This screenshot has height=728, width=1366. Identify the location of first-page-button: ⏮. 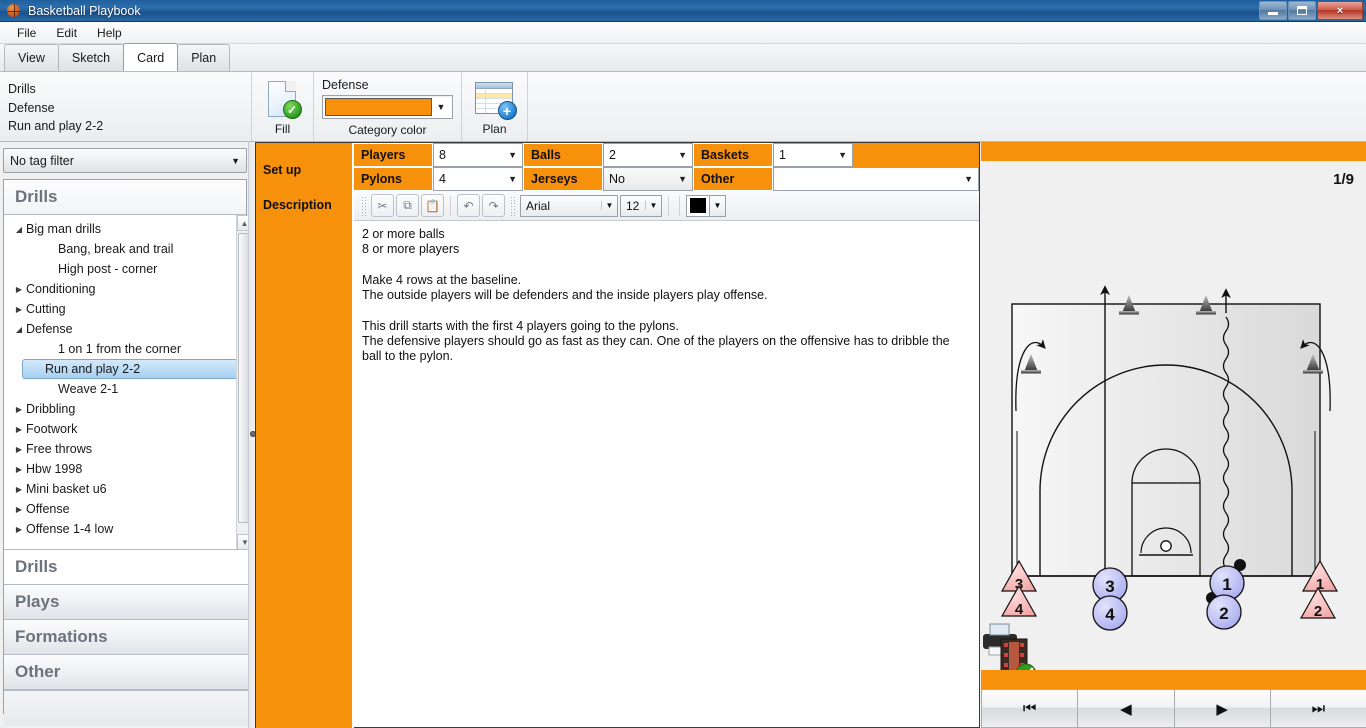
(1030, 708).